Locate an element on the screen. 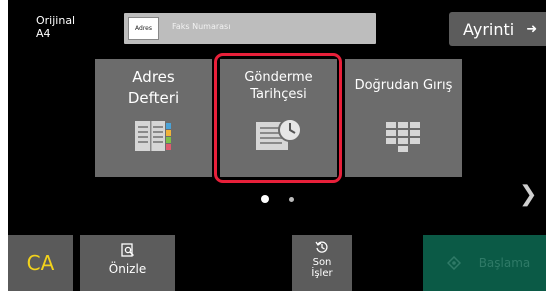 The width and height of the screenshot is (546, 291). tile-label: Adres Defteri is located at coordinates (153, 87).